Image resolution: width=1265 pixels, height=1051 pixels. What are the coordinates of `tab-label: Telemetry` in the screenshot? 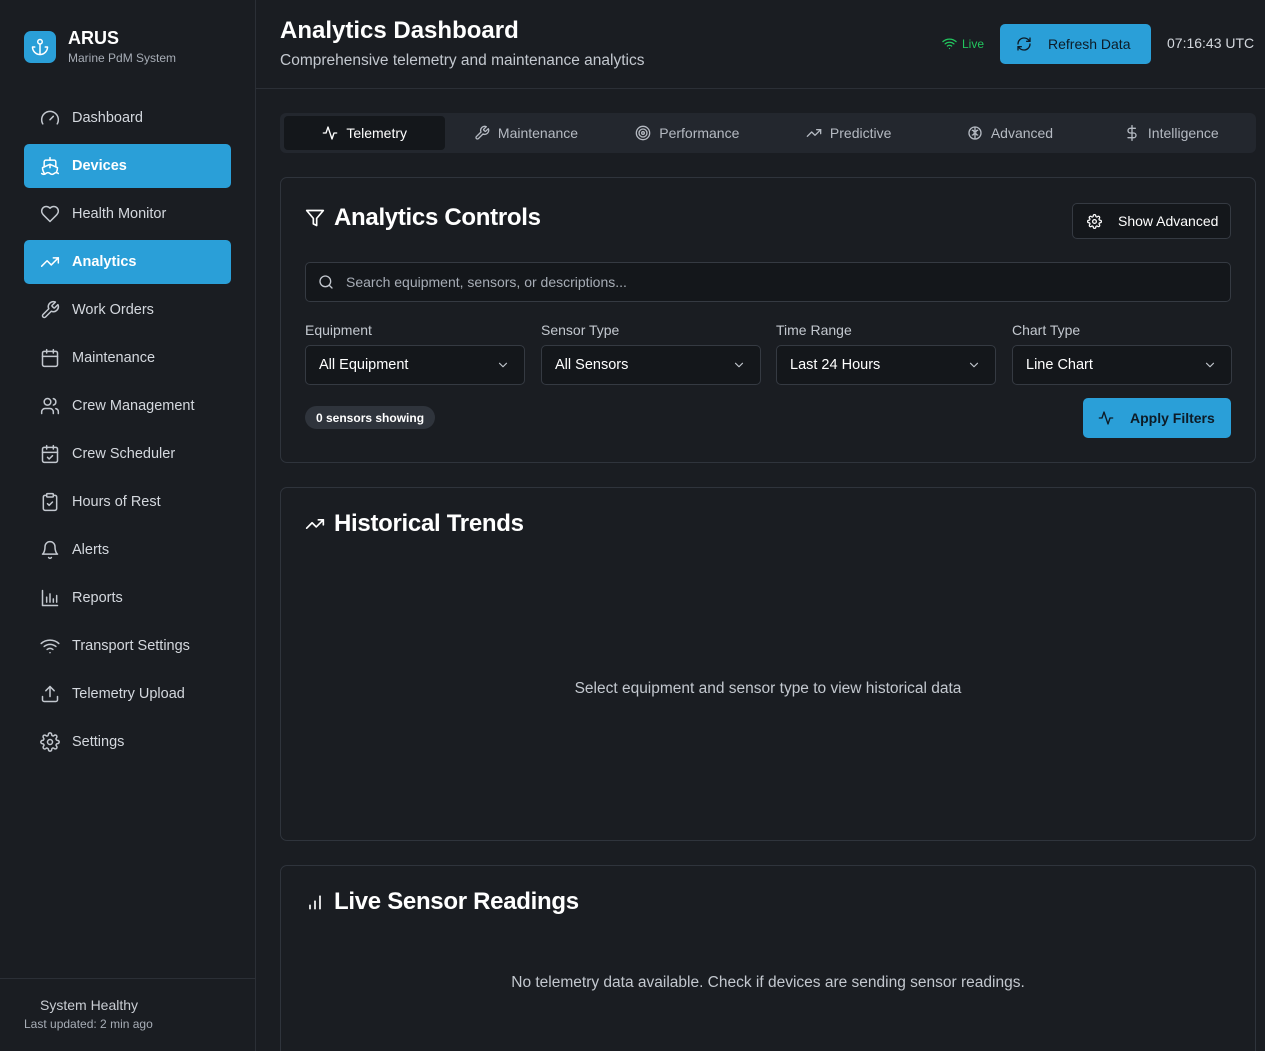 It's located at (376, 133).